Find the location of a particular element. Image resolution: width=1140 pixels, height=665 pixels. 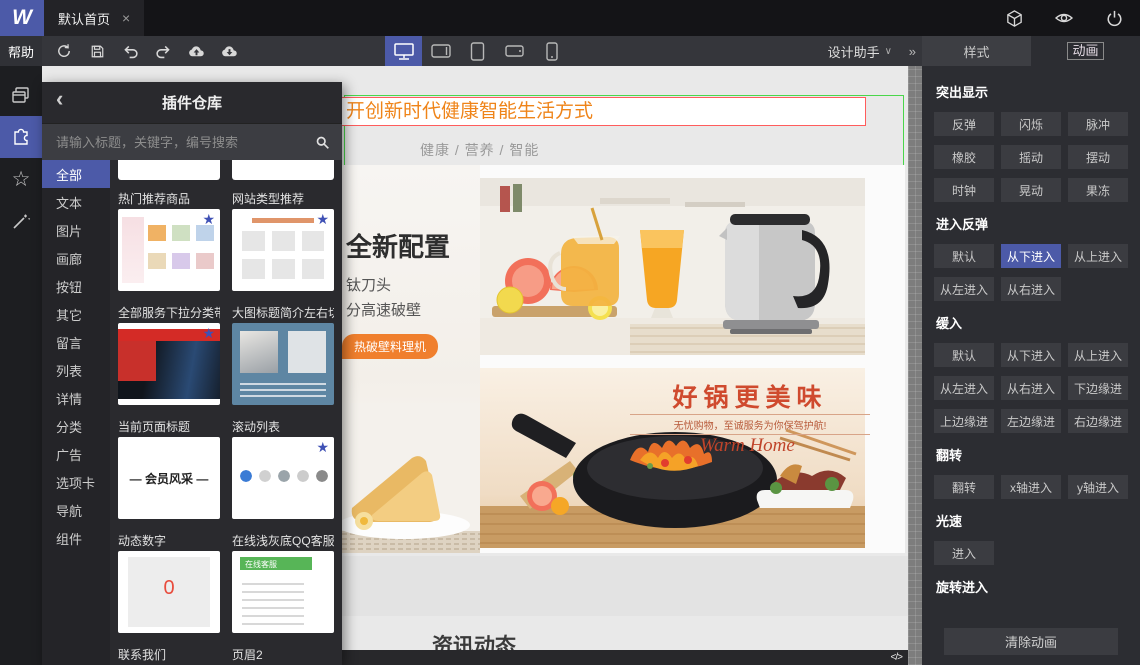

animation-button: 脉冲 is located at coordinates (1098, 124).